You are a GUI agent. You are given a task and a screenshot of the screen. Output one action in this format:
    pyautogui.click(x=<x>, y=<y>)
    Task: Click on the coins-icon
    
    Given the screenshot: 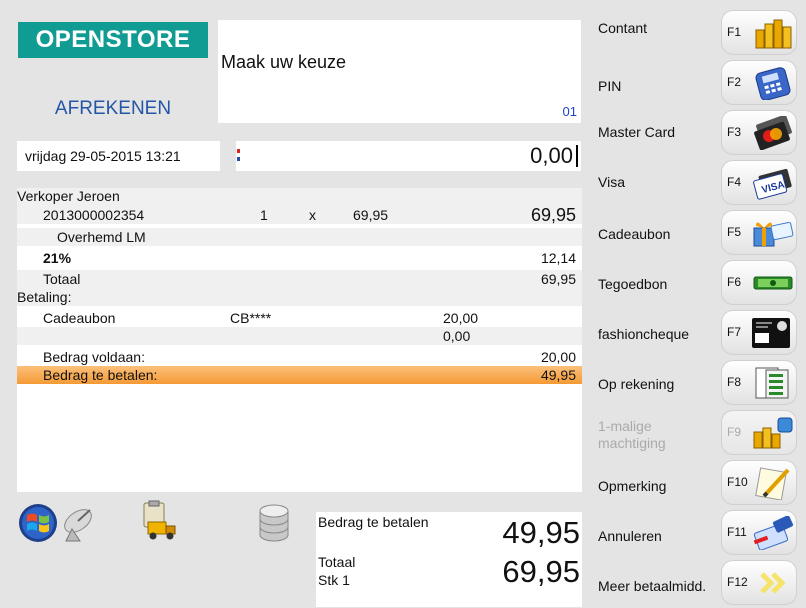 What is the action you would take?
    pyautogui.click(x=773, y=34)
    